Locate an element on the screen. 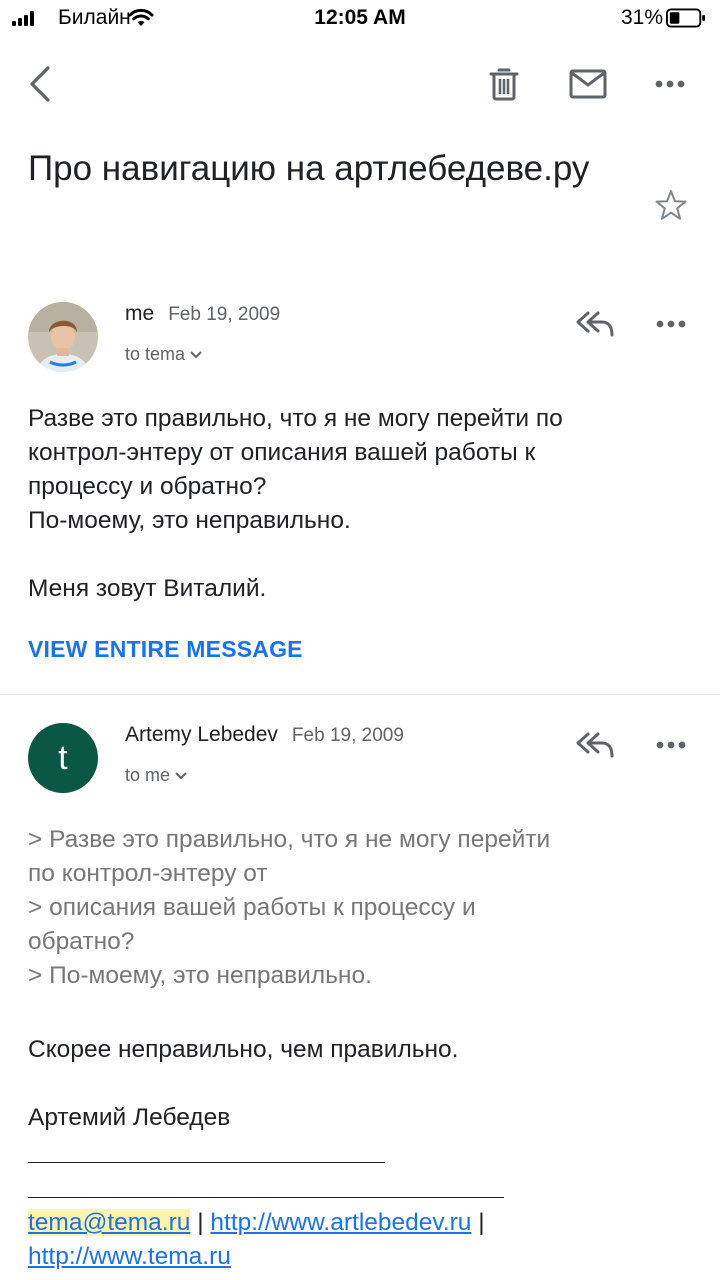 This screenshot has width=720, height=1280. avatar is located at coordinates (63, 337).